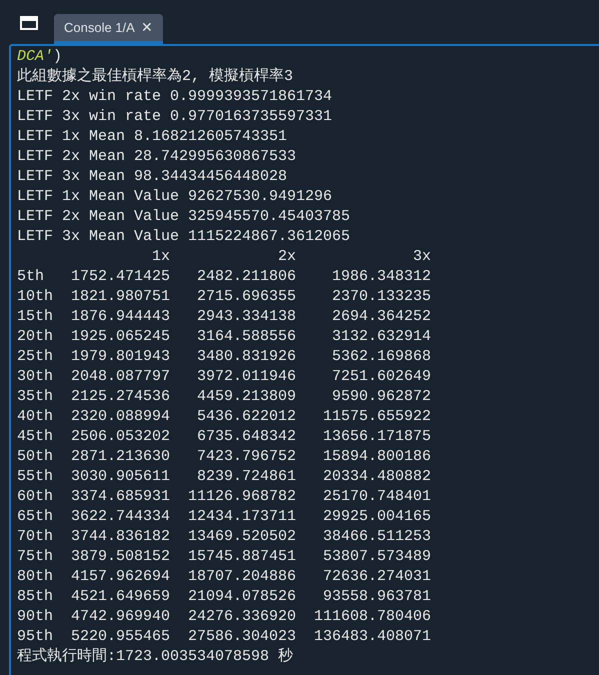  What do you see at coordinates (381, 377) in the screenshot?
I see `table-cell-text: 7251.602649` at bounding box center [381, 377].